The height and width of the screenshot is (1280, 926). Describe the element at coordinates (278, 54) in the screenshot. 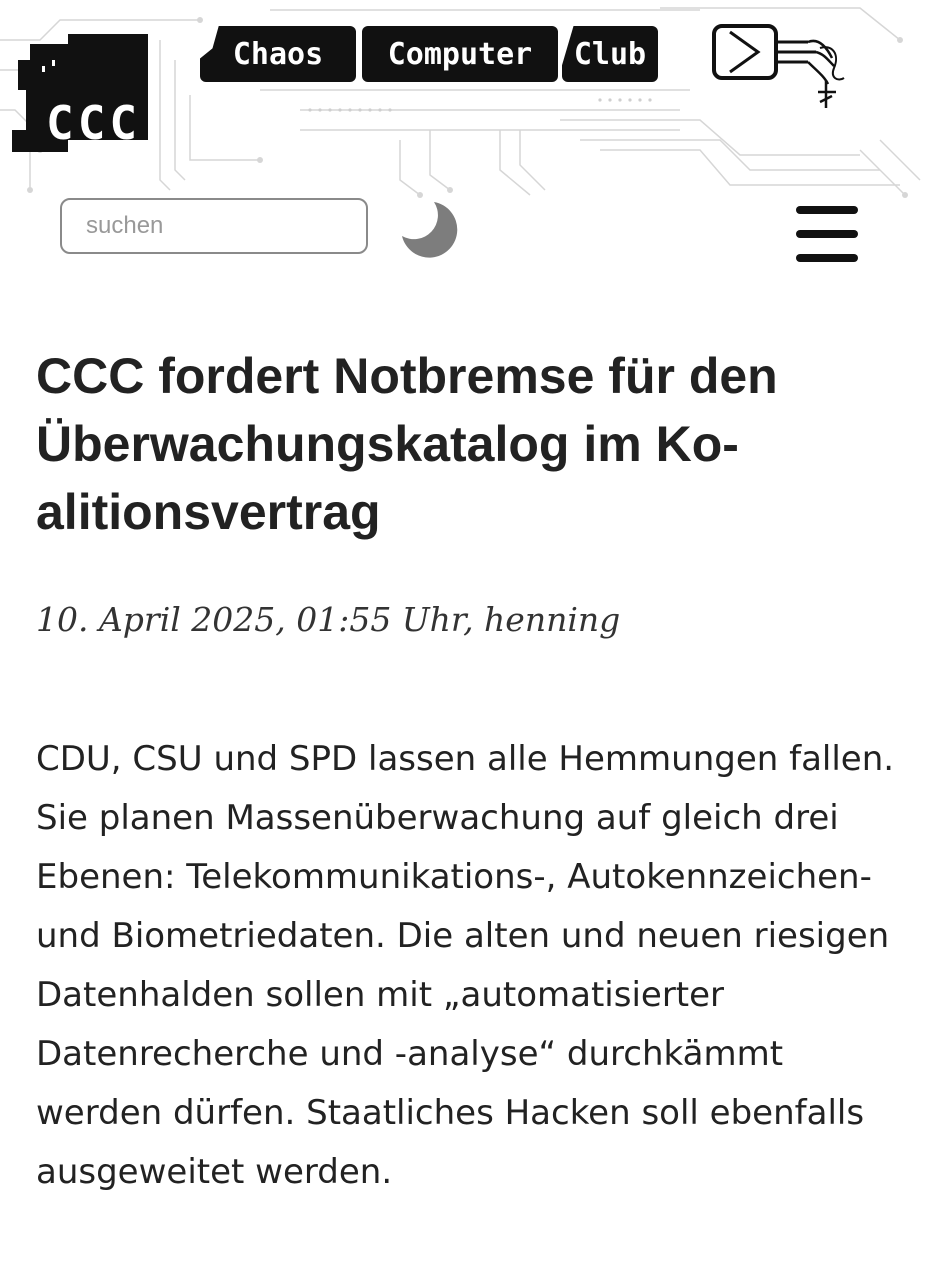

I see `banner-chaos: Chaos` at that location.